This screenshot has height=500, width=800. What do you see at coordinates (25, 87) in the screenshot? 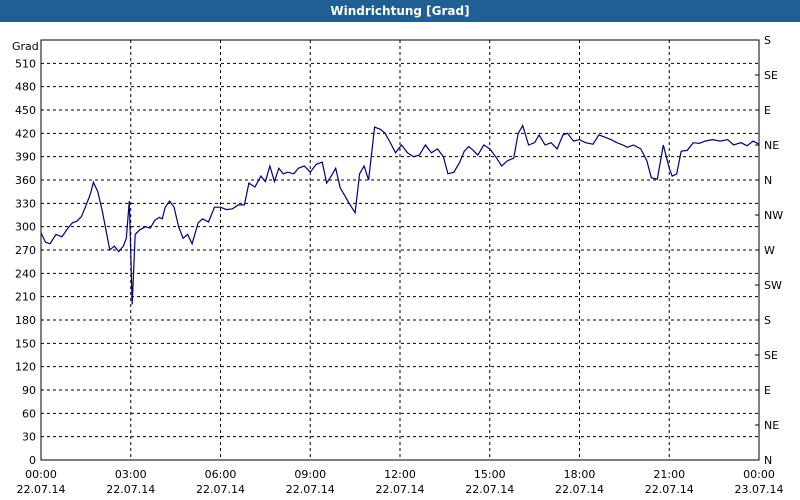
I see `y-tick-label: 480` at bounding box center [25, 87].